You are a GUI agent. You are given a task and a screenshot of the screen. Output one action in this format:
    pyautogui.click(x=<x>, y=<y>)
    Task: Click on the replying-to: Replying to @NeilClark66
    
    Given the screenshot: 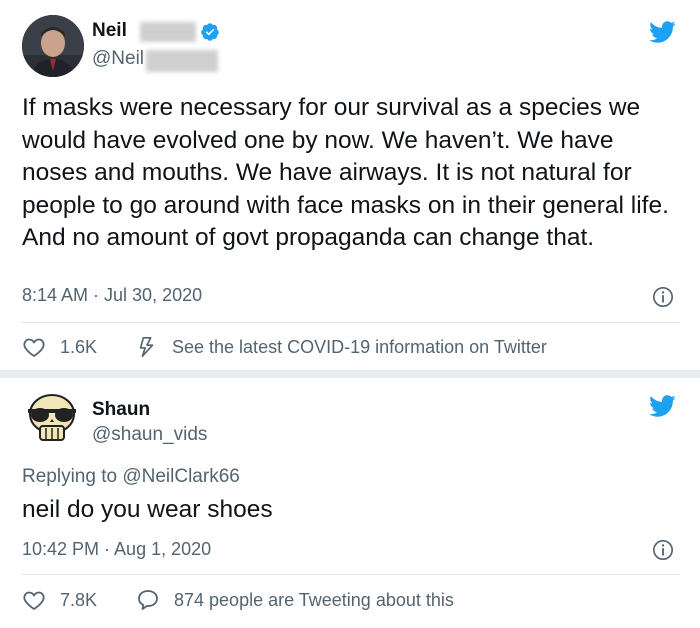 What is the action you would take?
    pyautogui.click(x=131, y=477)
    